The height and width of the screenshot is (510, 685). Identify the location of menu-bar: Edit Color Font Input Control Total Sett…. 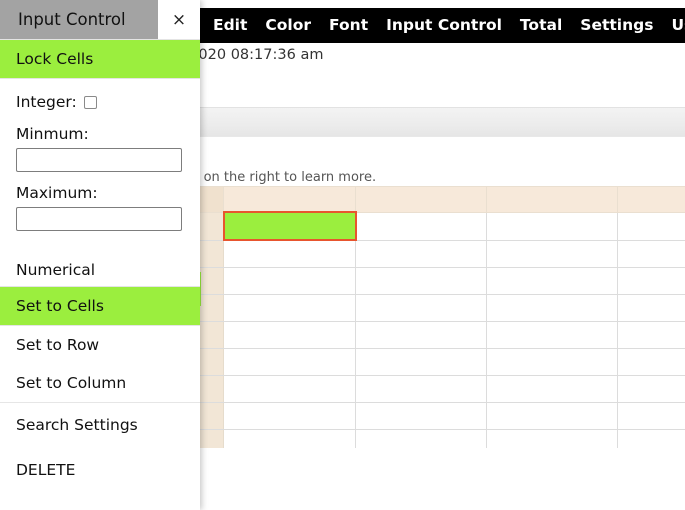
(440, 25).